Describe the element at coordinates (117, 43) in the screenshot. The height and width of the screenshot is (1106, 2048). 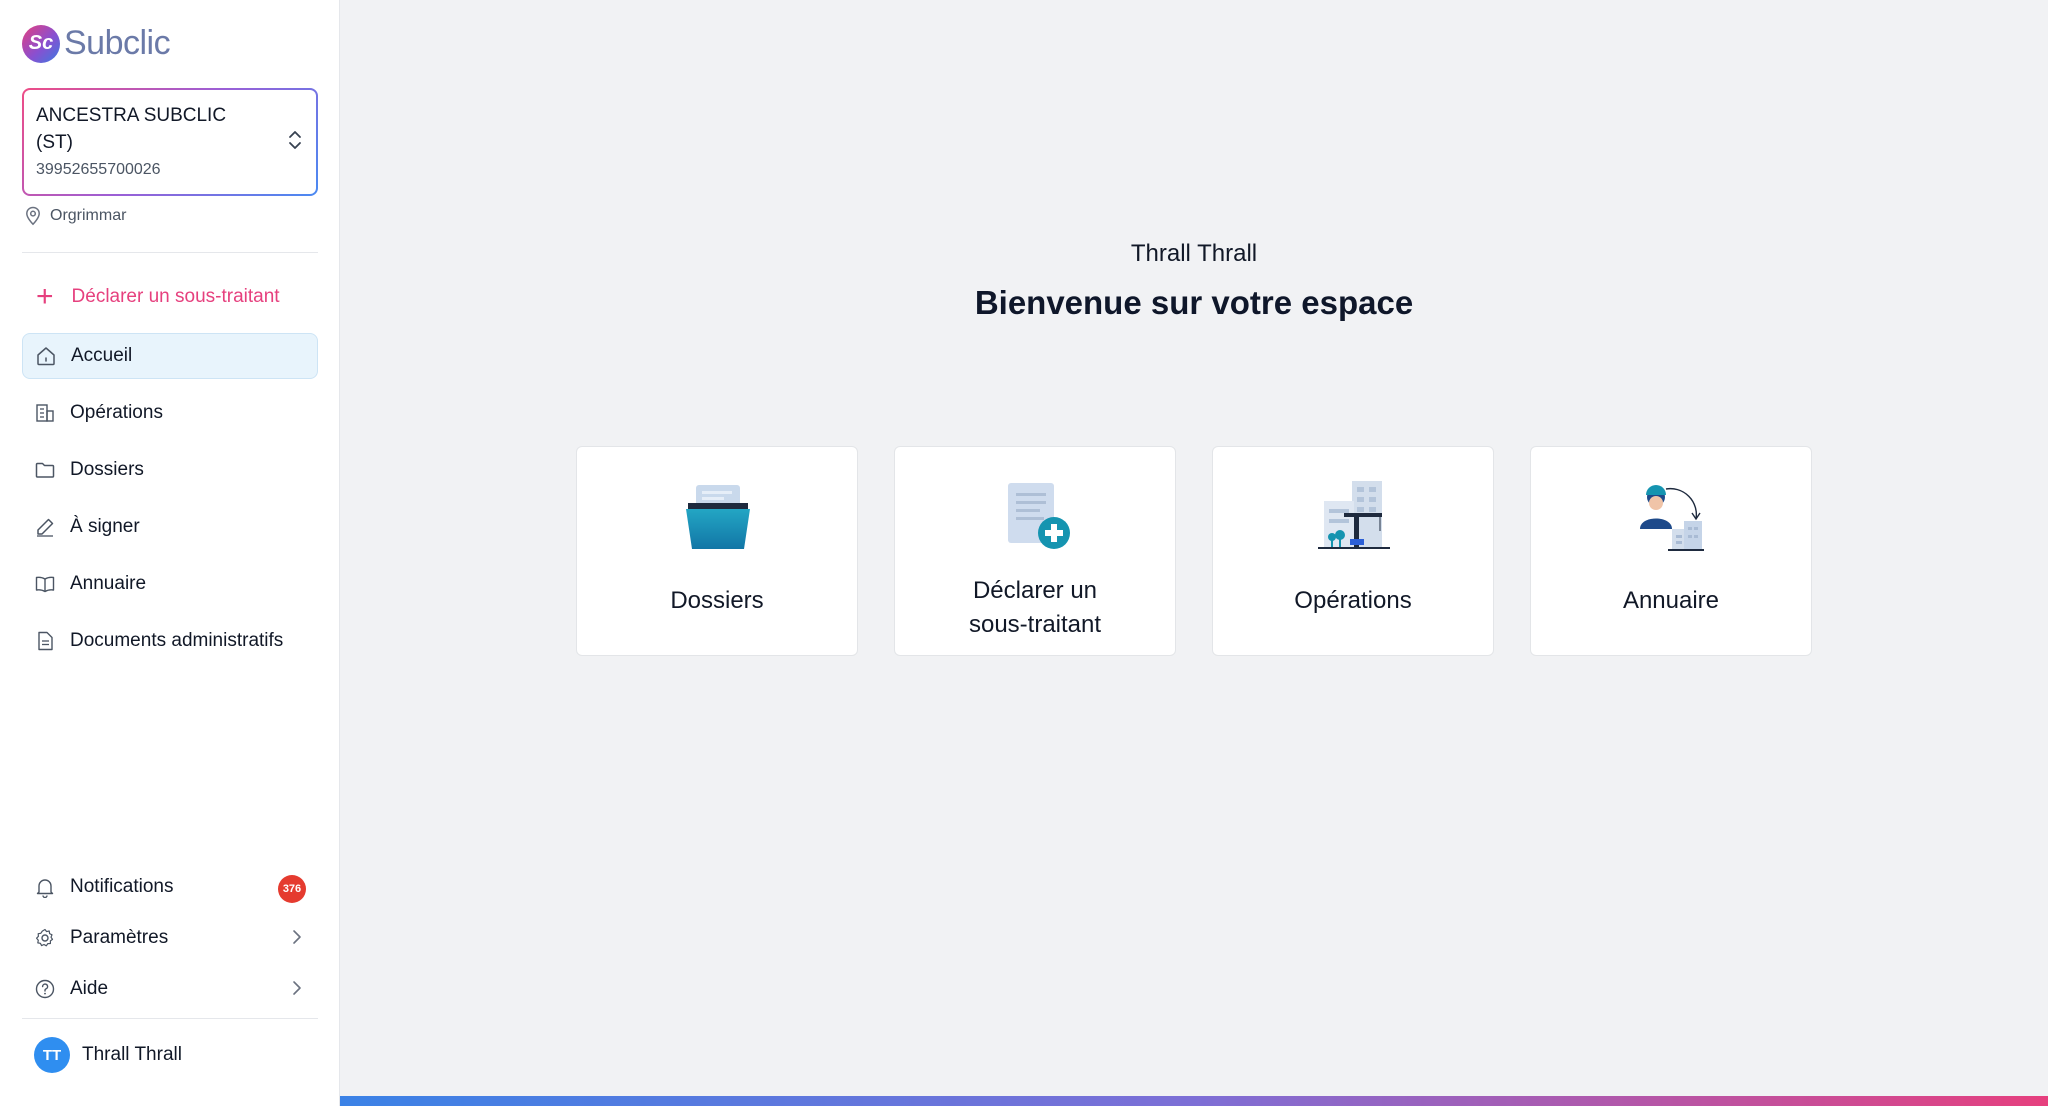
I see `logo-text: Subclic` at that location.